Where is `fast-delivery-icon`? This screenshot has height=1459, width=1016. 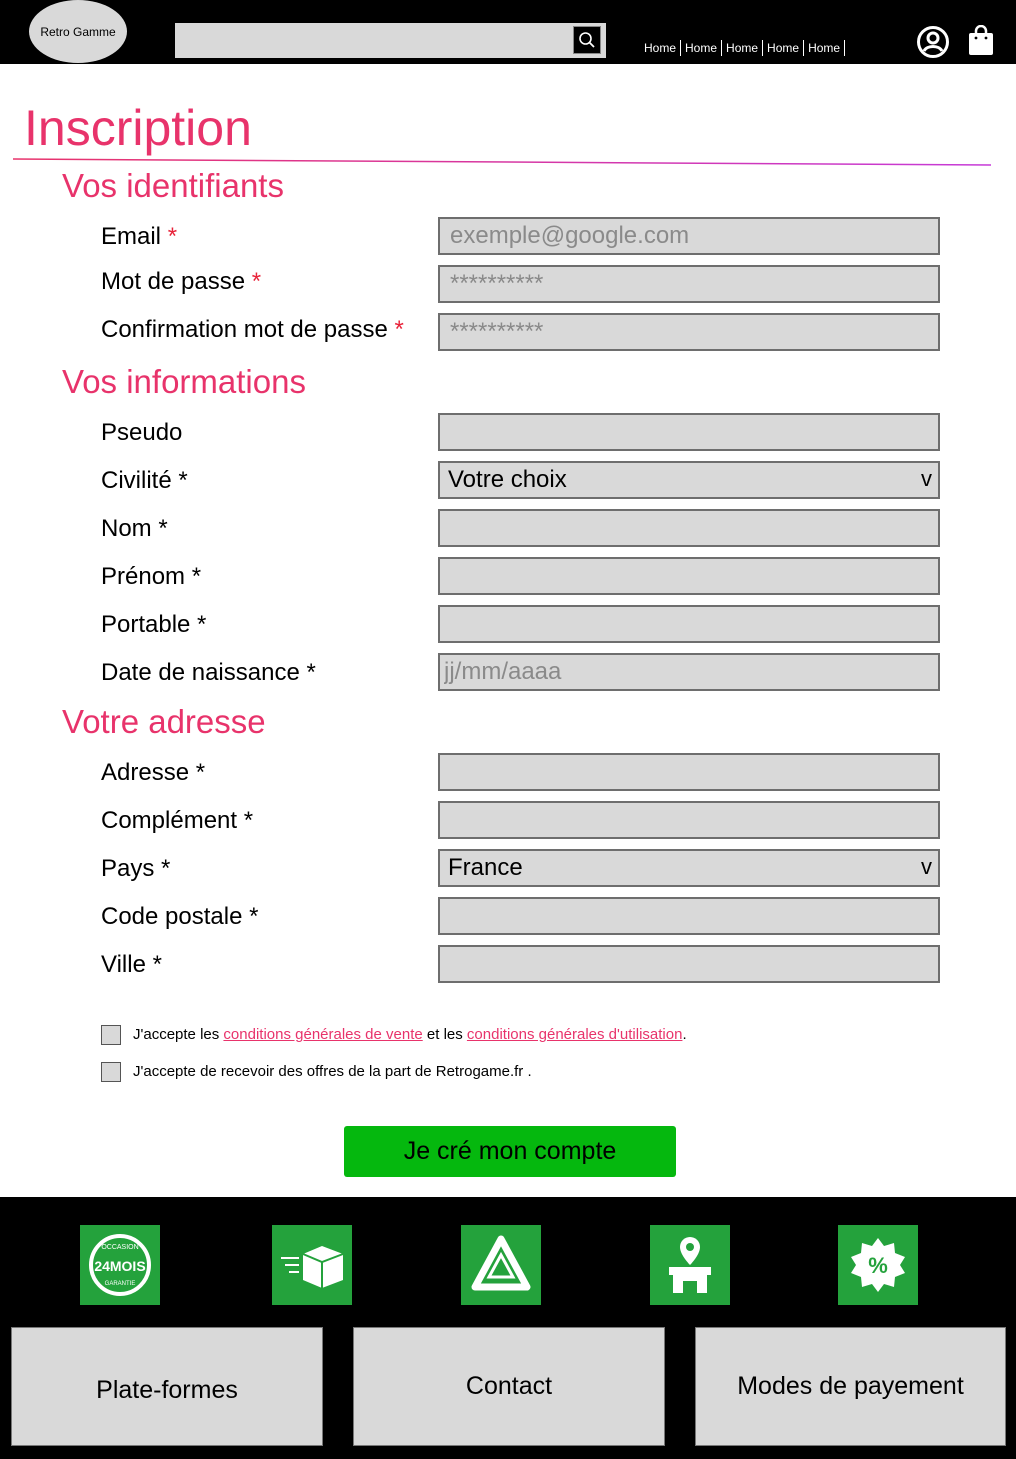
fast-delivery-icon is located at coordinates (312, 1265).